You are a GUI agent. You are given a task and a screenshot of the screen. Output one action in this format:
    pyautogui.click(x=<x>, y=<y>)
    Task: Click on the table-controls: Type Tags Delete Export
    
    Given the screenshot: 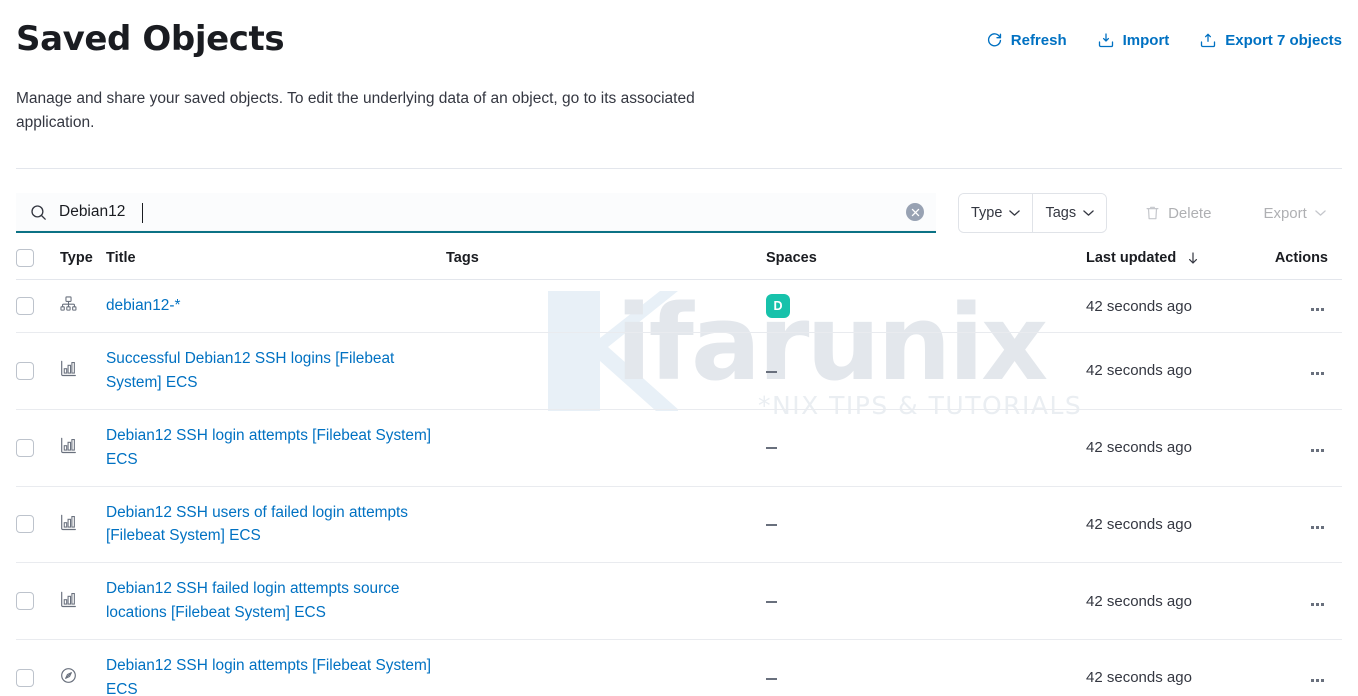 What is the action you would take?
    pyautogui.click(x=679, y=213)
    